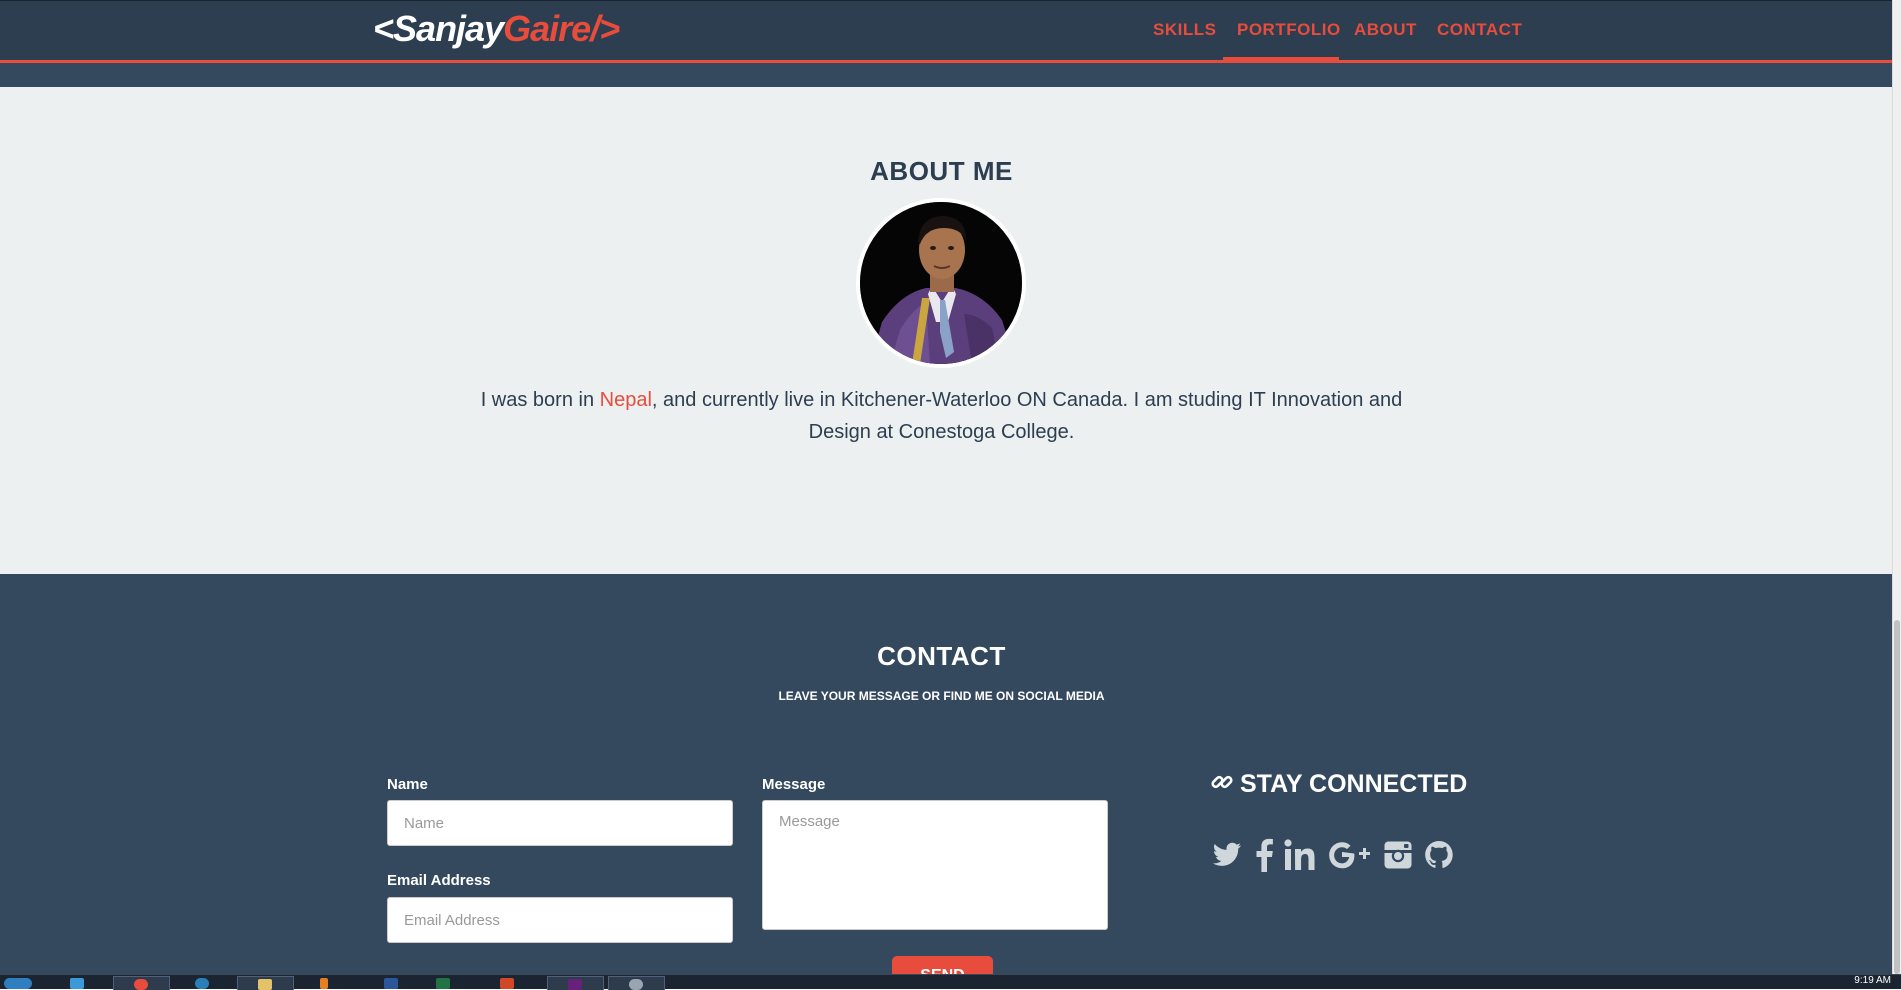  What do you see at coordinates (605, 28) in the screenshot?
I see `logo-close-bracket: />` at bounding box center [605, 28].